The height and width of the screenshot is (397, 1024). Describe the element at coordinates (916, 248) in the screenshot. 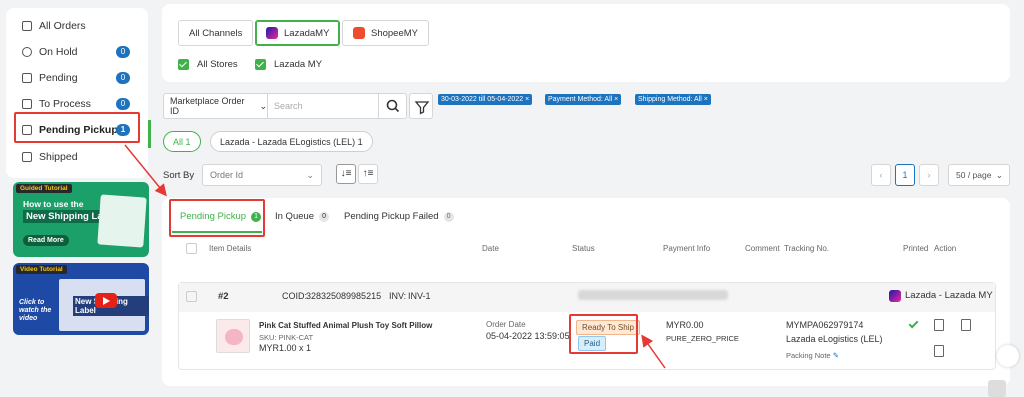

I see `col-printed: Printed` at that location.